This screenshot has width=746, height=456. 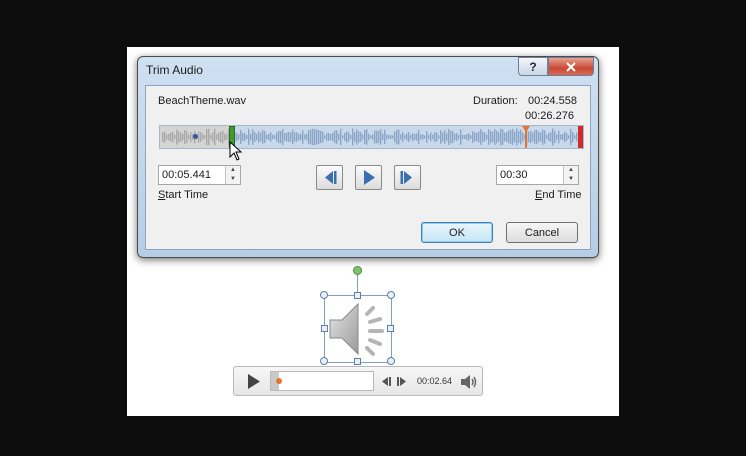 I want to click on next-frame-button, so click(x=407, y=177).